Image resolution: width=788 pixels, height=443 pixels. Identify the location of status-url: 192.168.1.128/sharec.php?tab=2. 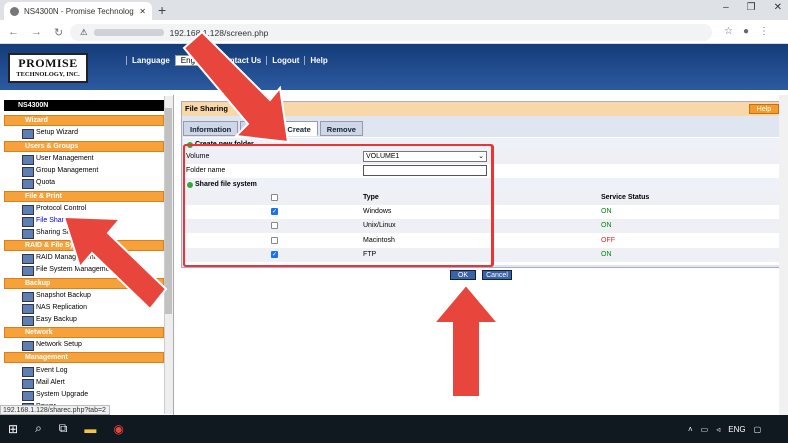
(55, 410).